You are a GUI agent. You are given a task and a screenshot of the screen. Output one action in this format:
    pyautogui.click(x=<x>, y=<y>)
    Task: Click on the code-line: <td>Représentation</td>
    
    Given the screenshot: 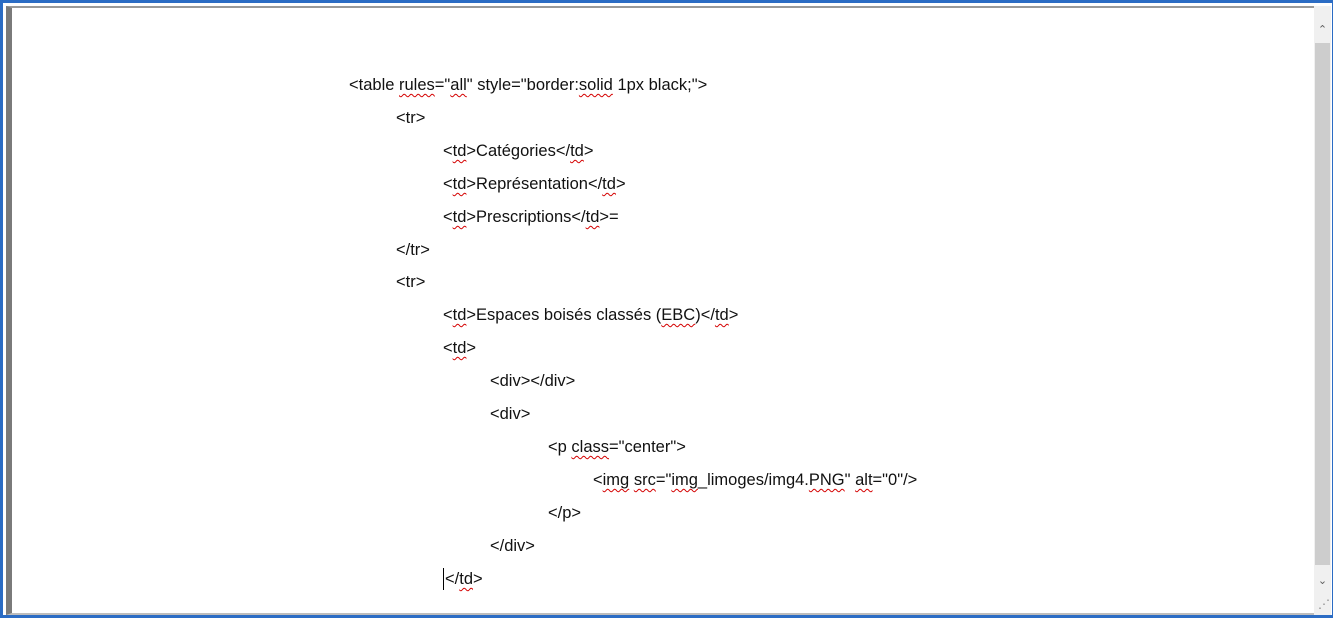 What is the action you would take?
    pyautogui.click(x=534, y=184)
    